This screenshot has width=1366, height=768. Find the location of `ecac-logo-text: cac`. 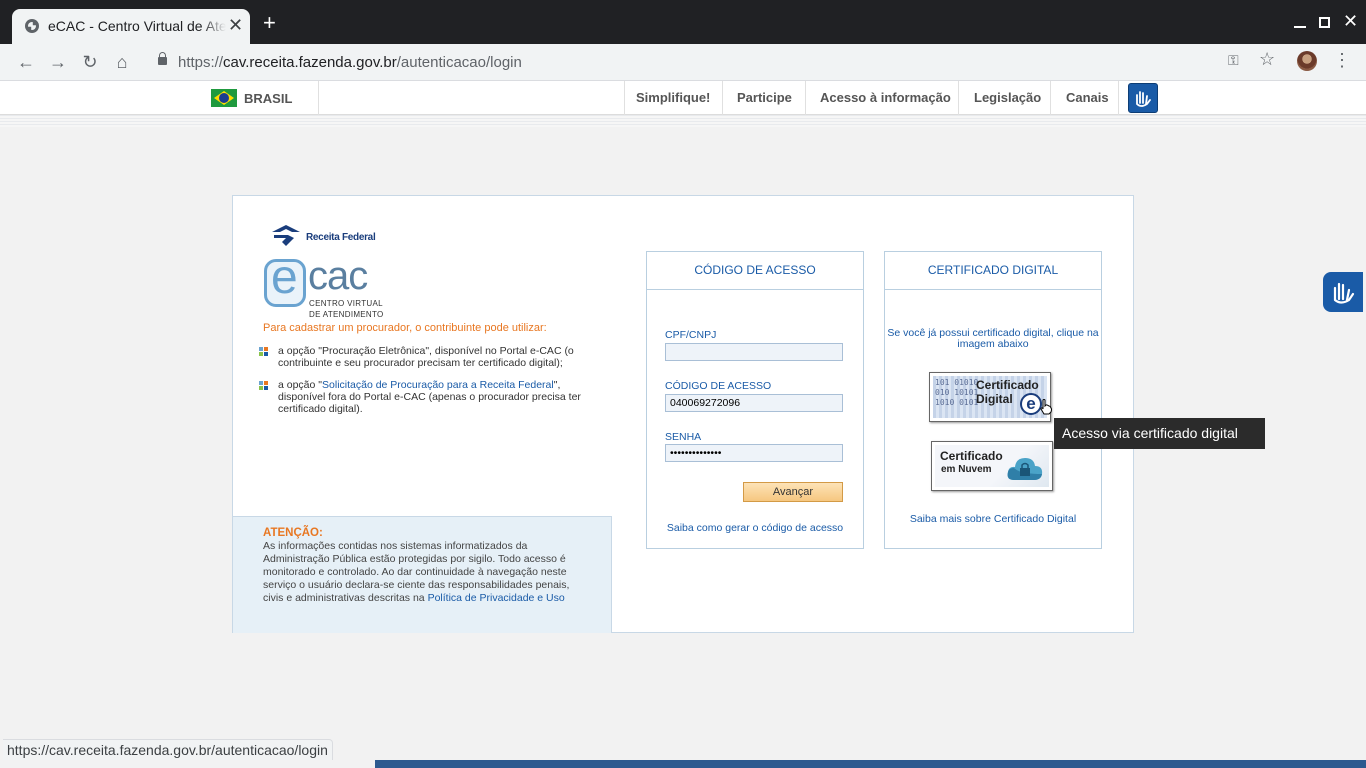

ecac-logo-text: cac is located at coordinates (338, 276).